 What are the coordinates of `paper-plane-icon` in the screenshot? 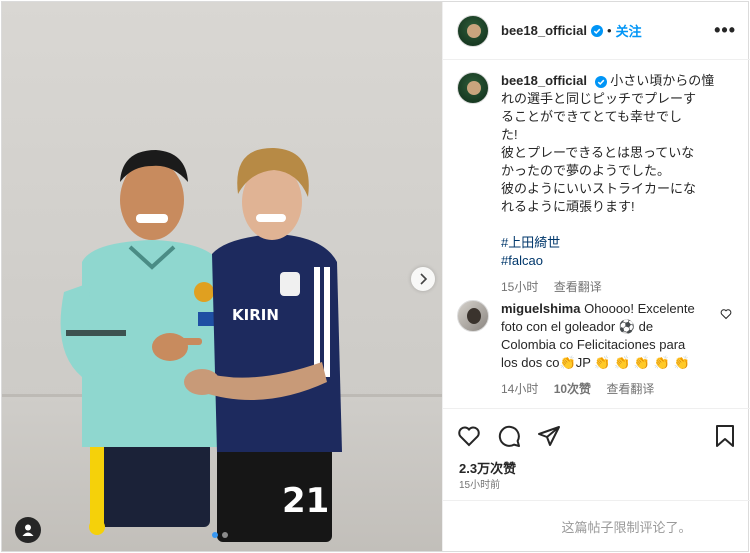 It's located at (549, 435).